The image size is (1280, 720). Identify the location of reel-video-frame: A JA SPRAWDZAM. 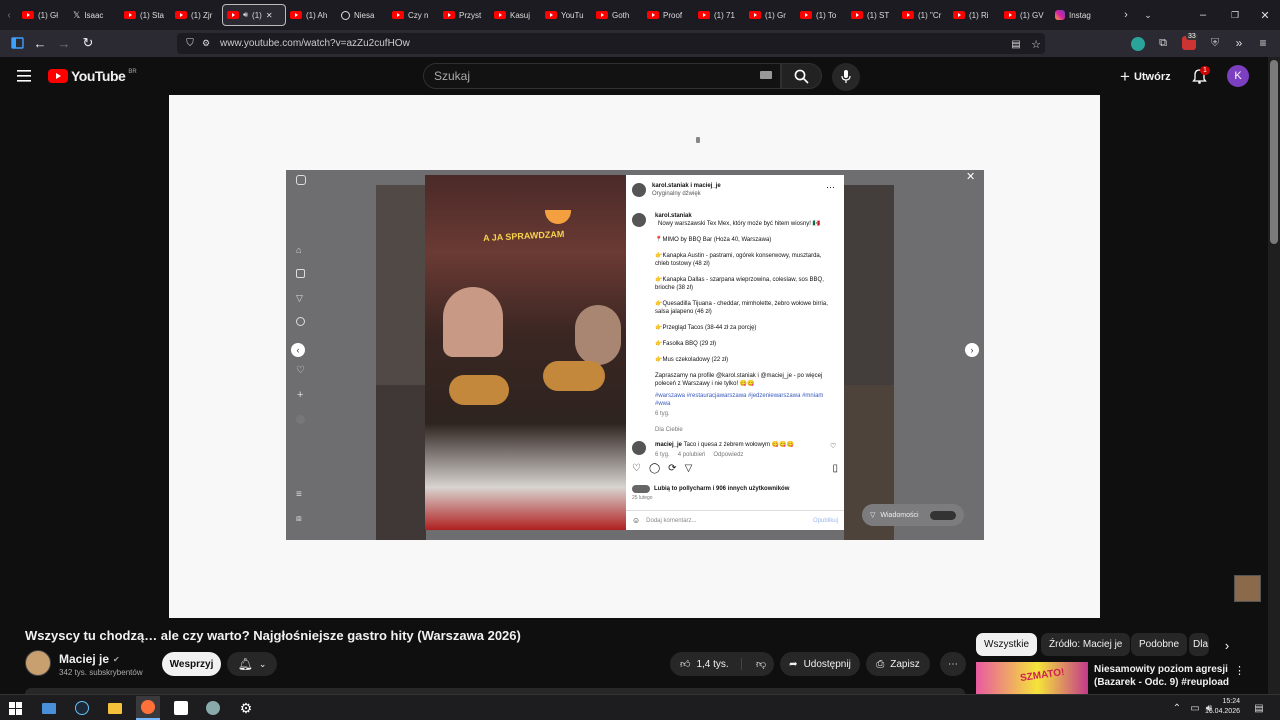
(525, 352).